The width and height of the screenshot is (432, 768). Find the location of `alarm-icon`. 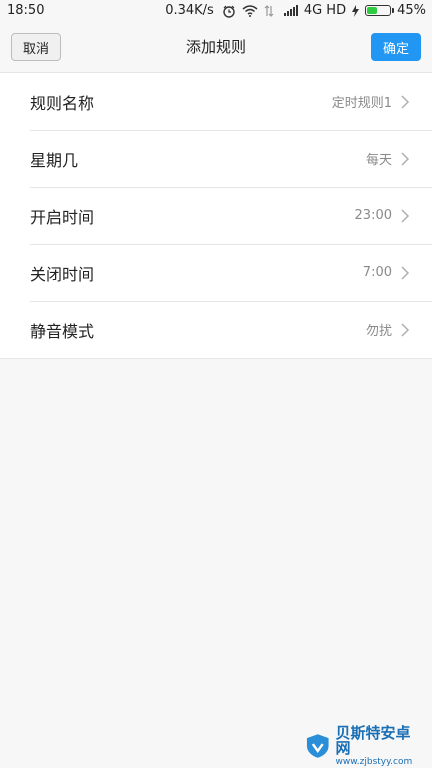

alarm-icon is located at coordinates (229, 11).